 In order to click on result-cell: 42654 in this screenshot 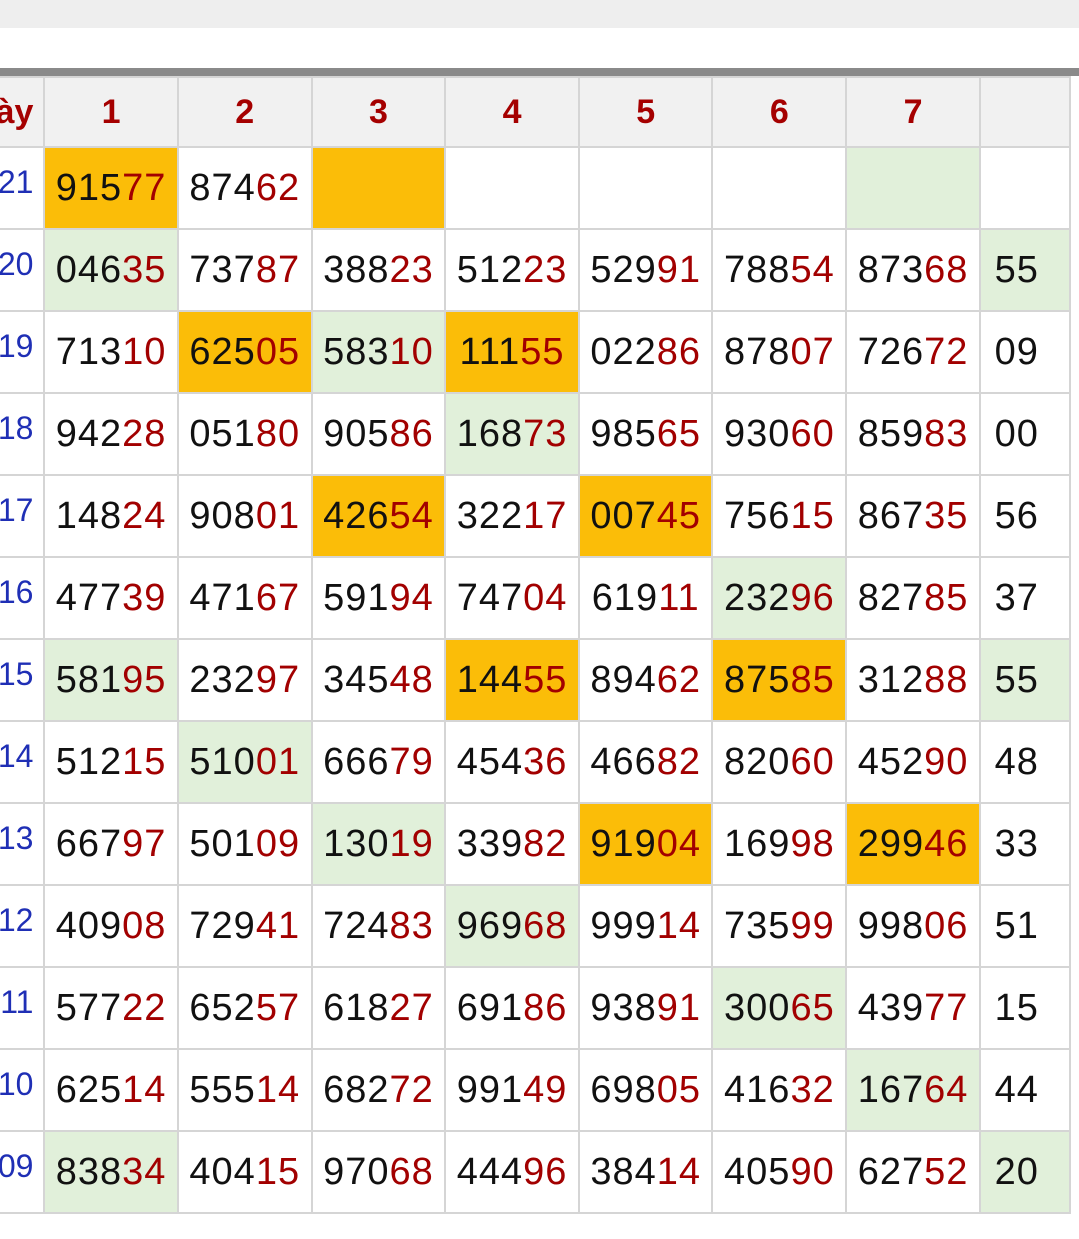, I will do `click(378, 516)`.